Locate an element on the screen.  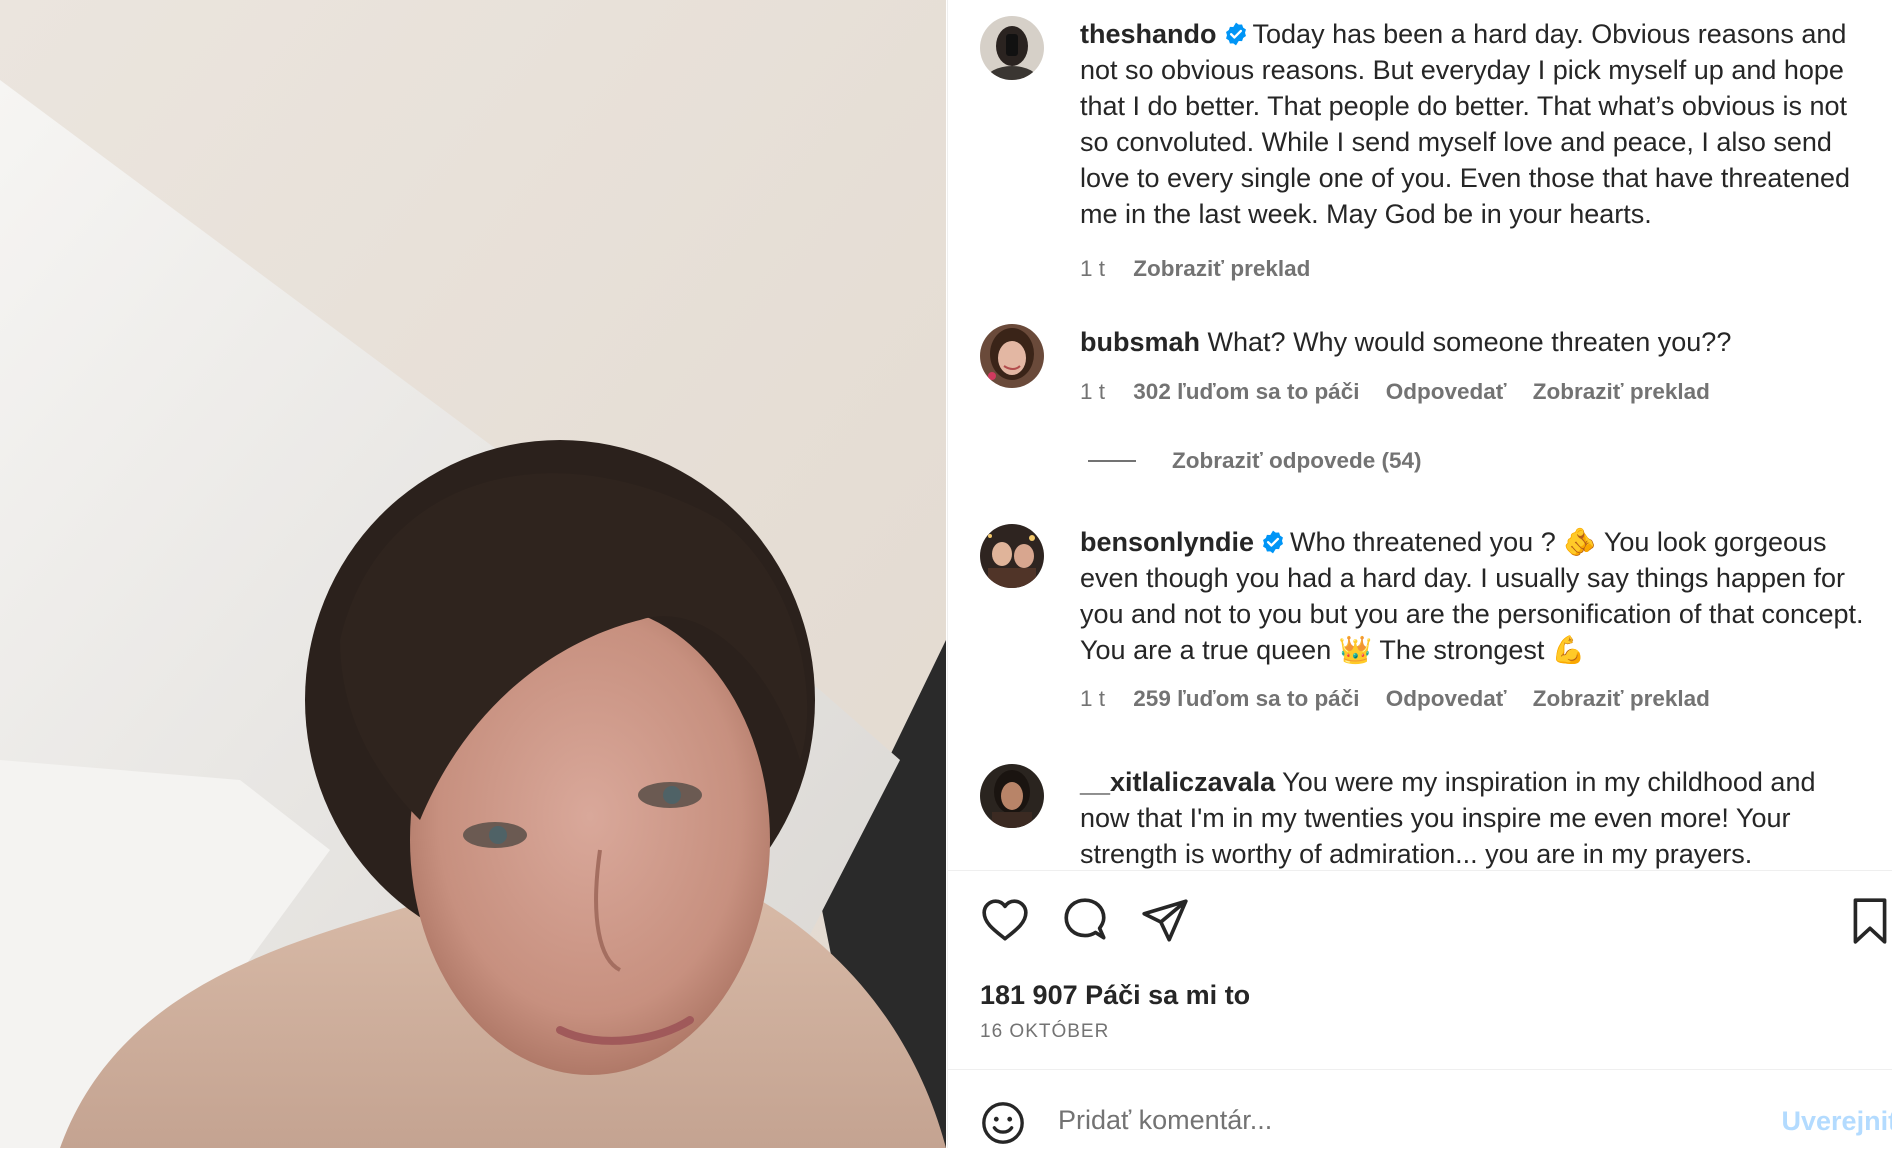
comment-likes: 302 ľuďom sa to páči is located at coordinates (1246, 391).